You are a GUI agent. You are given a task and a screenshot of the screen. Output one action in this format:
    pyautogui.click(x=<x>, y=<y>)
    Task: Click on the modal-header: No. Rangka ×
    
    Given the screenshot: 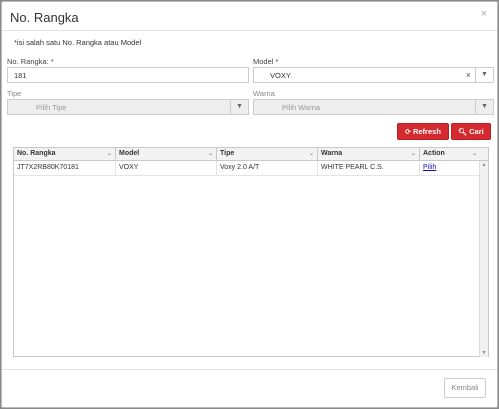 What is the action you would take?
    pyautogui.click(x=249, y=16)
    